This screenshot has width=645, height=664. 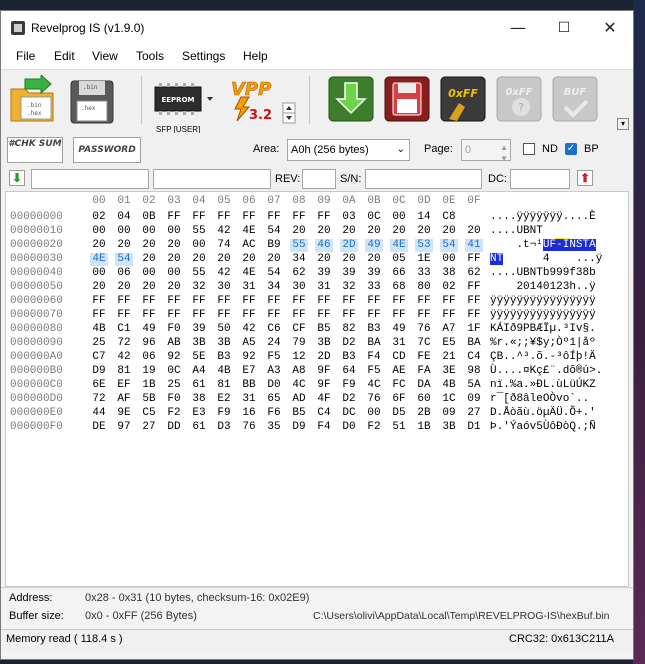 I want to click on hex-byte: AF, so click(x=124, y=399).